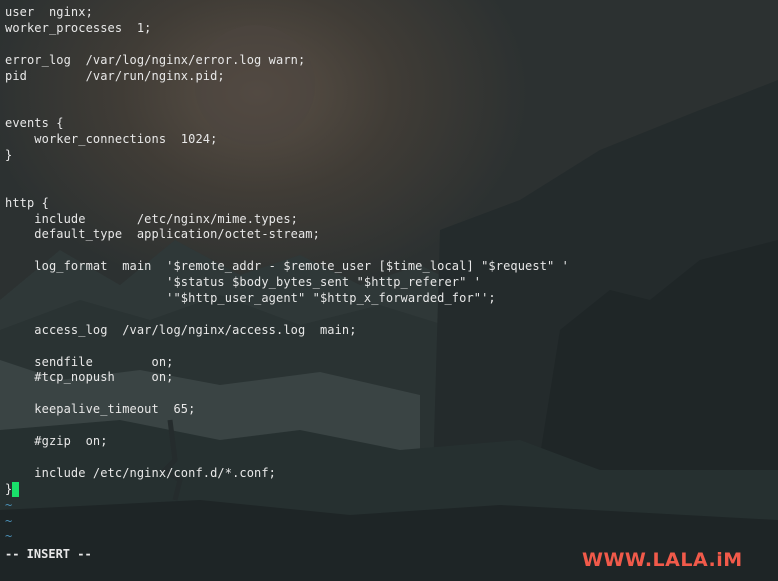 The width and height of the screenshot is (778, 581). Describe the element at coordinates (391, 61) in the screenshot. I see `code-line: error_log /var/log/nginx/error.log warn;` at that location.